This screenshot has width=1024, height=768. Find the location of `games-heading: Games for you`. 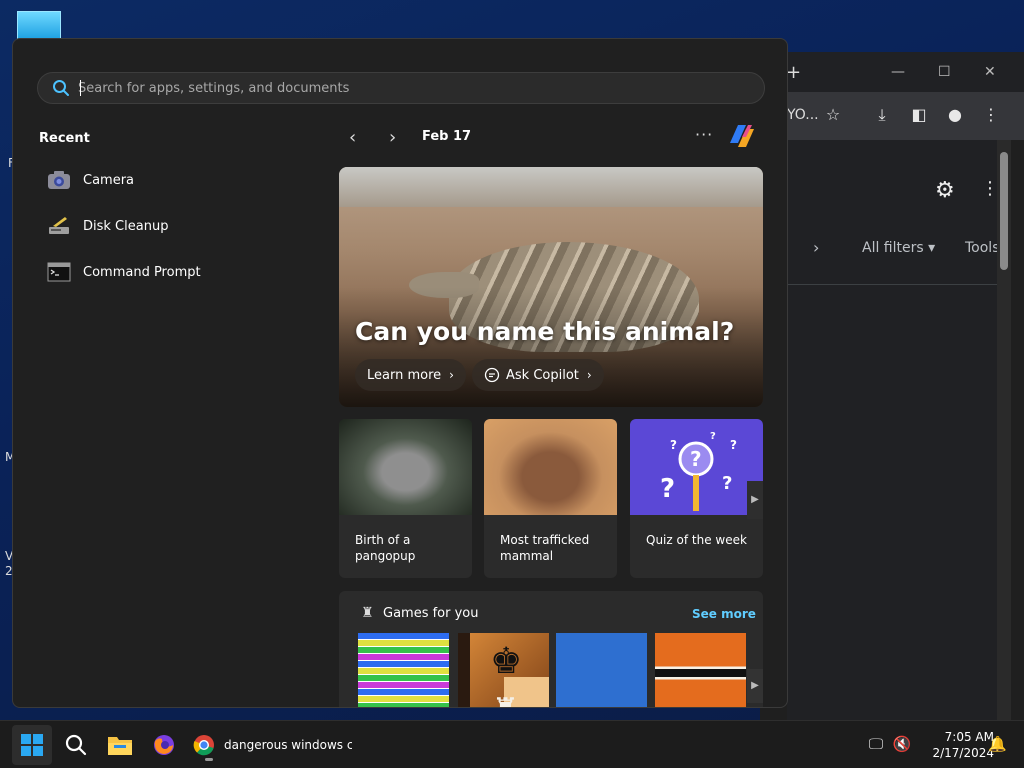

games-heading: Games for you is located at coordinates (431, 613).